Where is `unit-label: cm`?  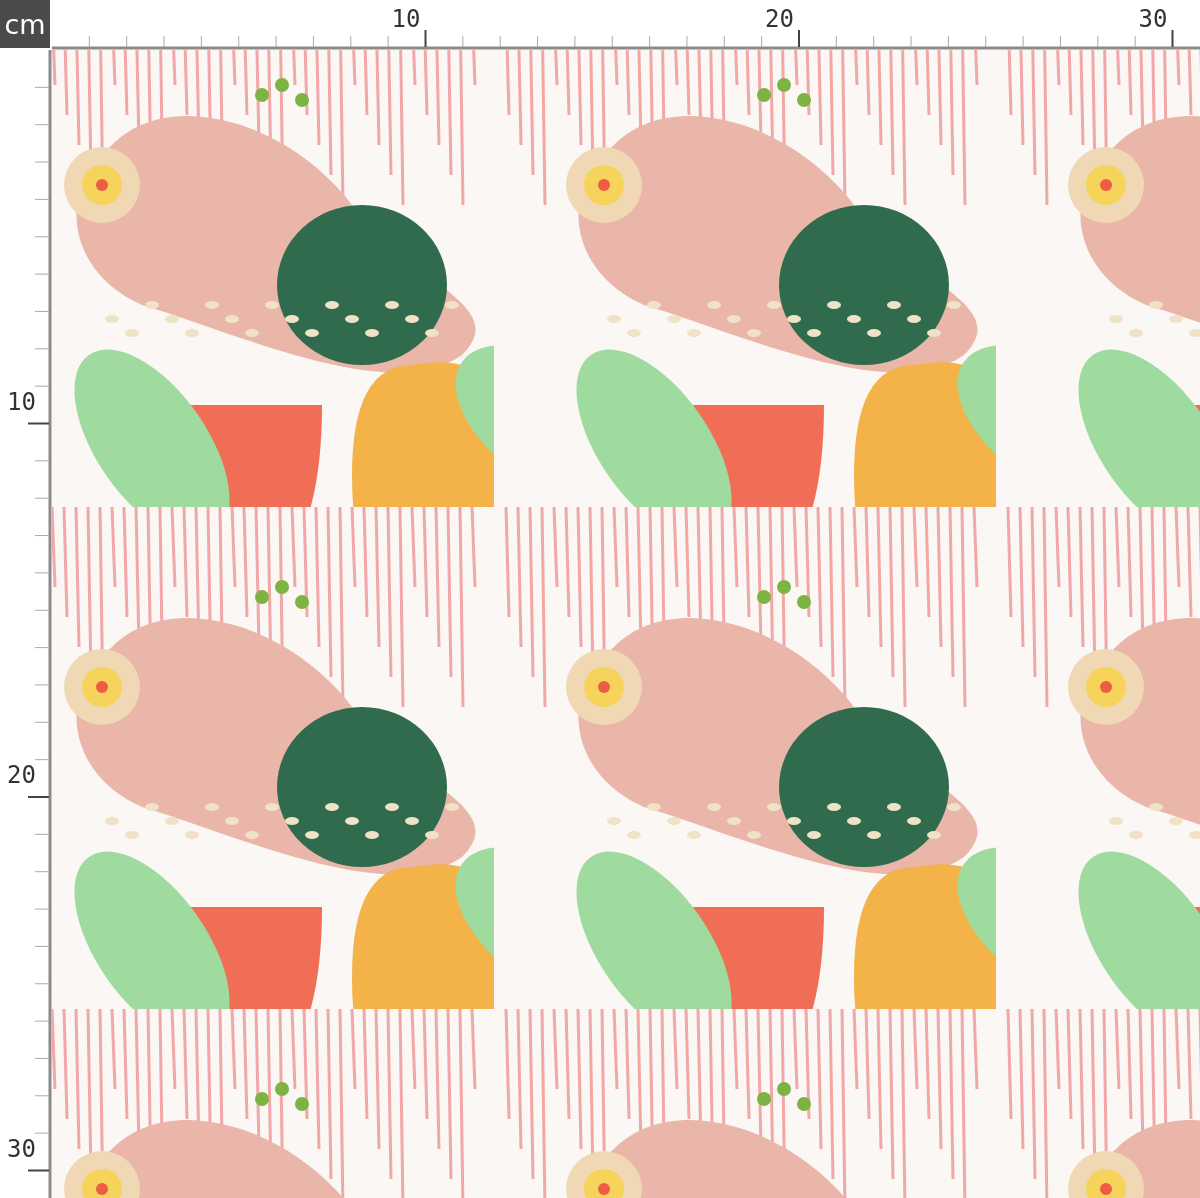 unit-label: cm is located at coordinates (25, 24).